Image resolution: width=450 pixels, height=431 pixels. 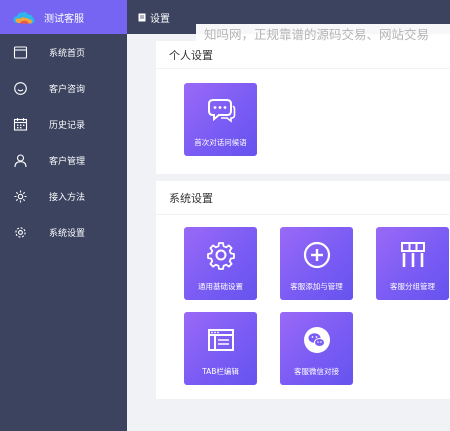 I want to click on sidebar-item-home: 系统首页, so click(x=63, y=52).